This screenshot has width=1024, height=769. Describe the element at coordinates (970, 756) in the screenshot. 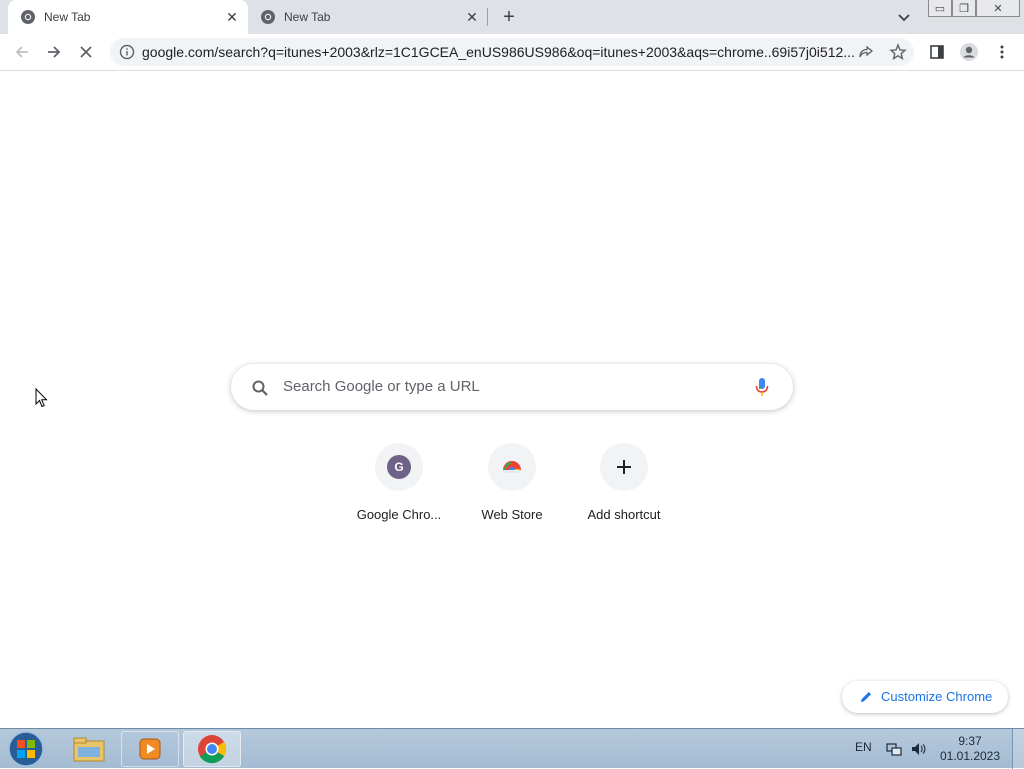

I see `clock-date: 01.01.2023` at that location.